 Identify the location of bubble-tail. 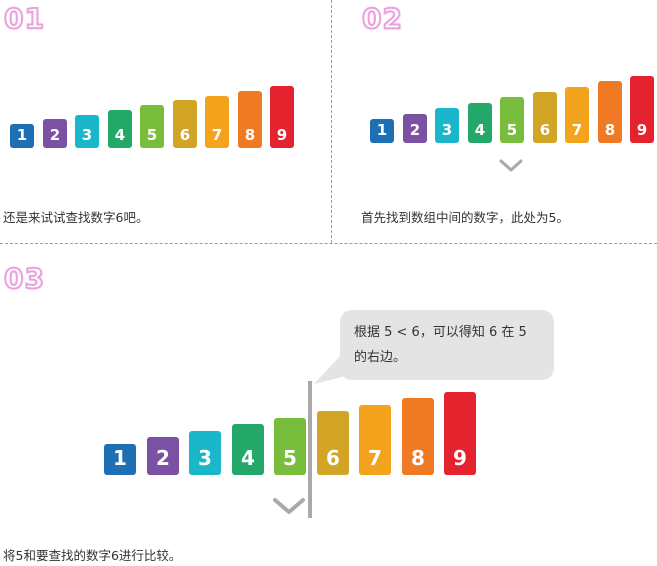
(334, 369).